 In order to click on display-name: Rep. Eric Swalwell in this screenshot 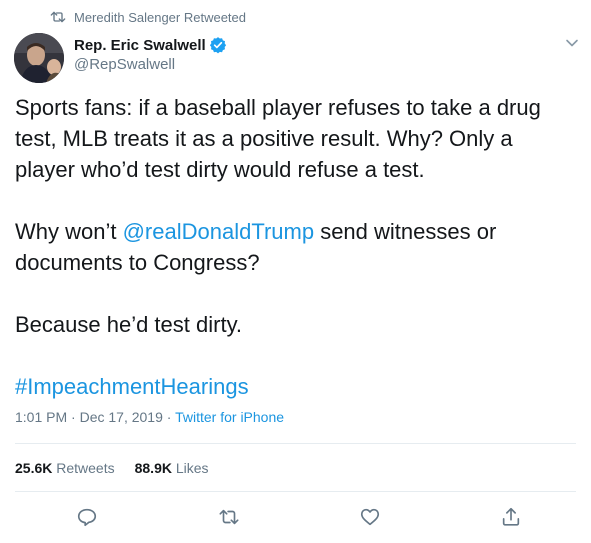, I will do `click(140, 45)`.